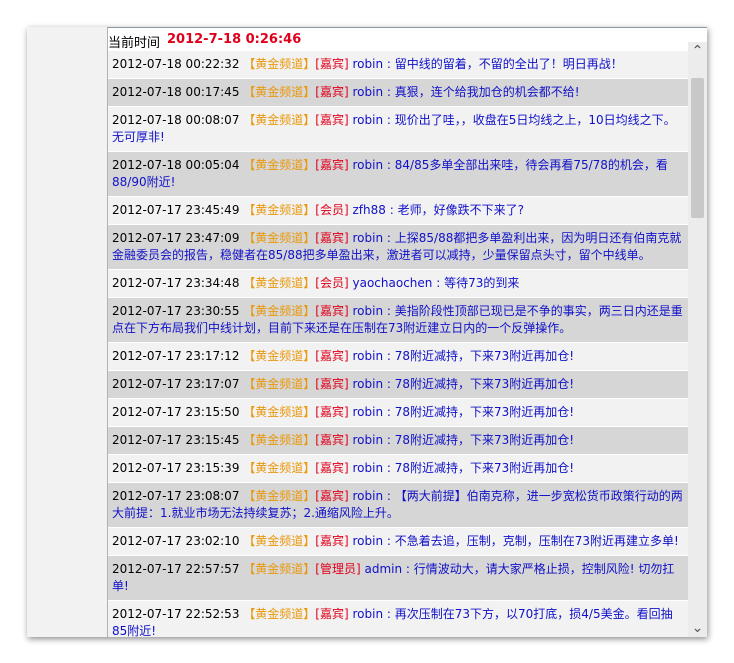 Image resolution: width=734 pixels, height=663 pixels. I want to click on message-time: 2012-07-17 23:08:07, so click(176, 496).